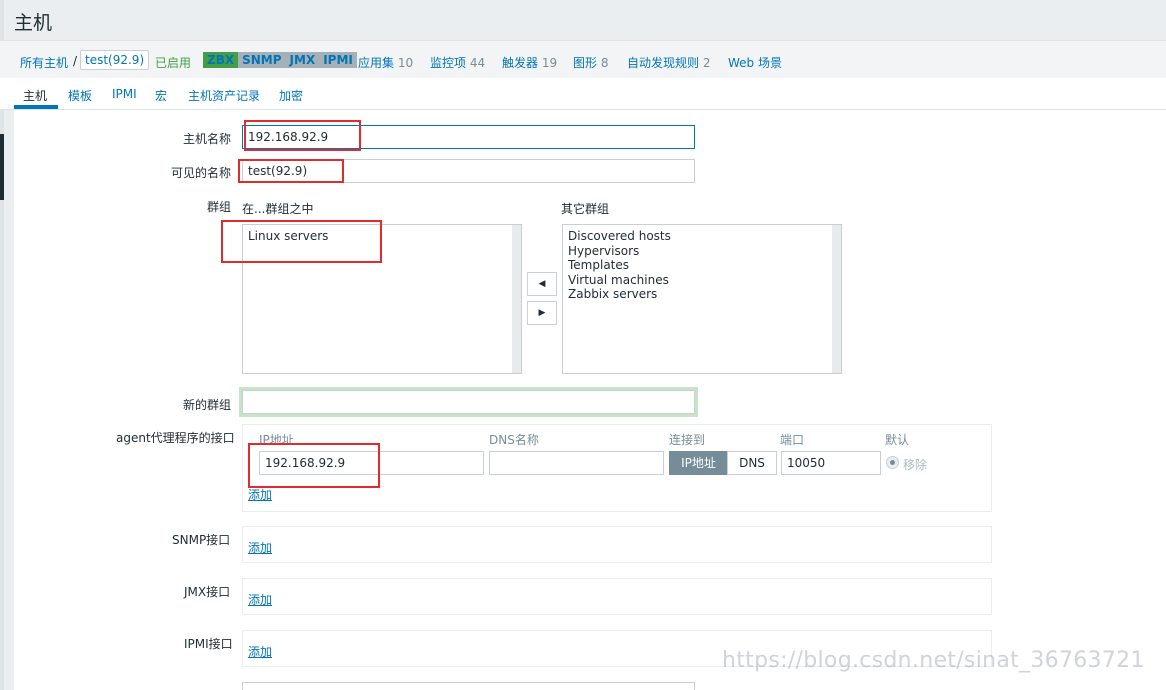 The width and height of the screenshot is (1166, 690). What do you see at coordinates (175, 438) in the screenshot?
I see `agent-interface-label: agent代理程序的接口` at bounding box center [175, 438].